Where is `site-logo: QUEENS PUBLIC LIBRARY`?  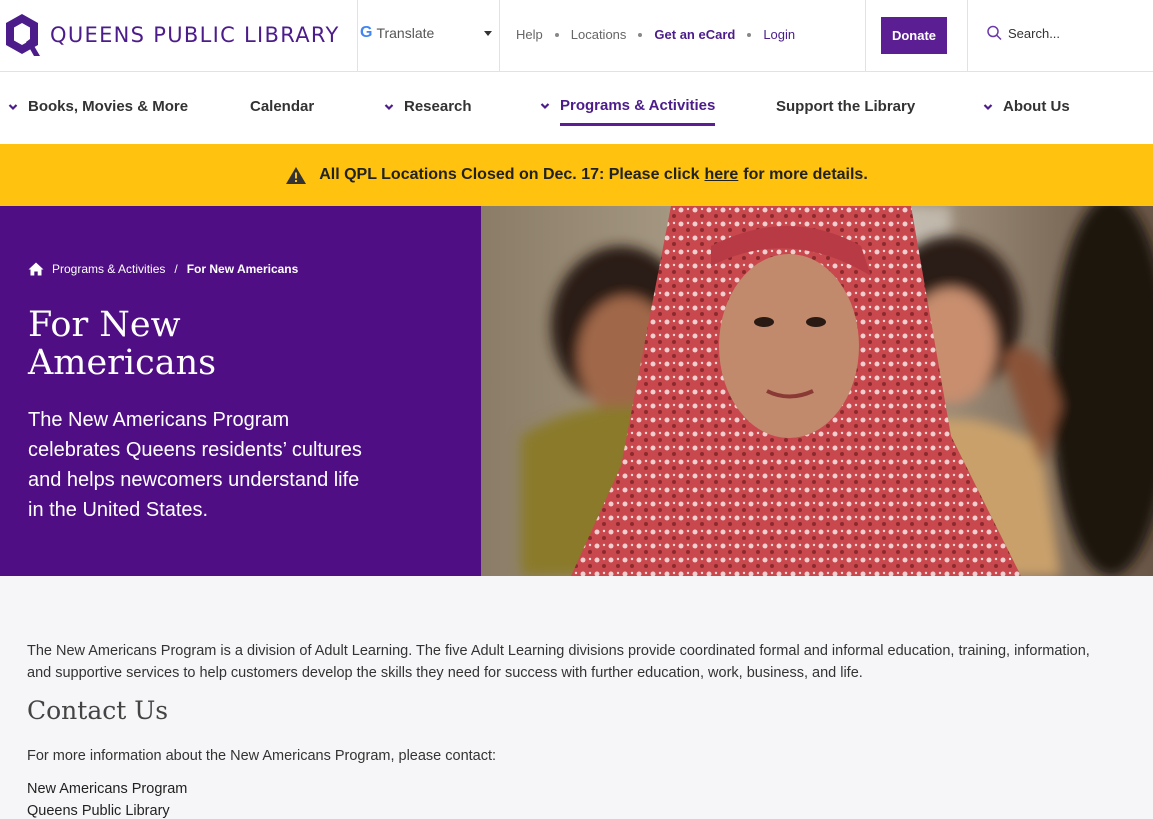 site-logo: QUEENS PUBLIC LIBRARY is located at coordinates (172, 35).